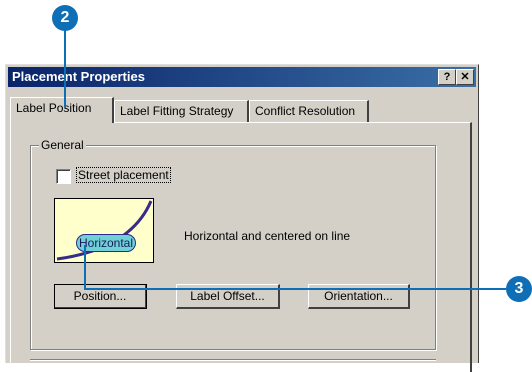  I want to click on callout-step-2: 2, so click(65, 18).